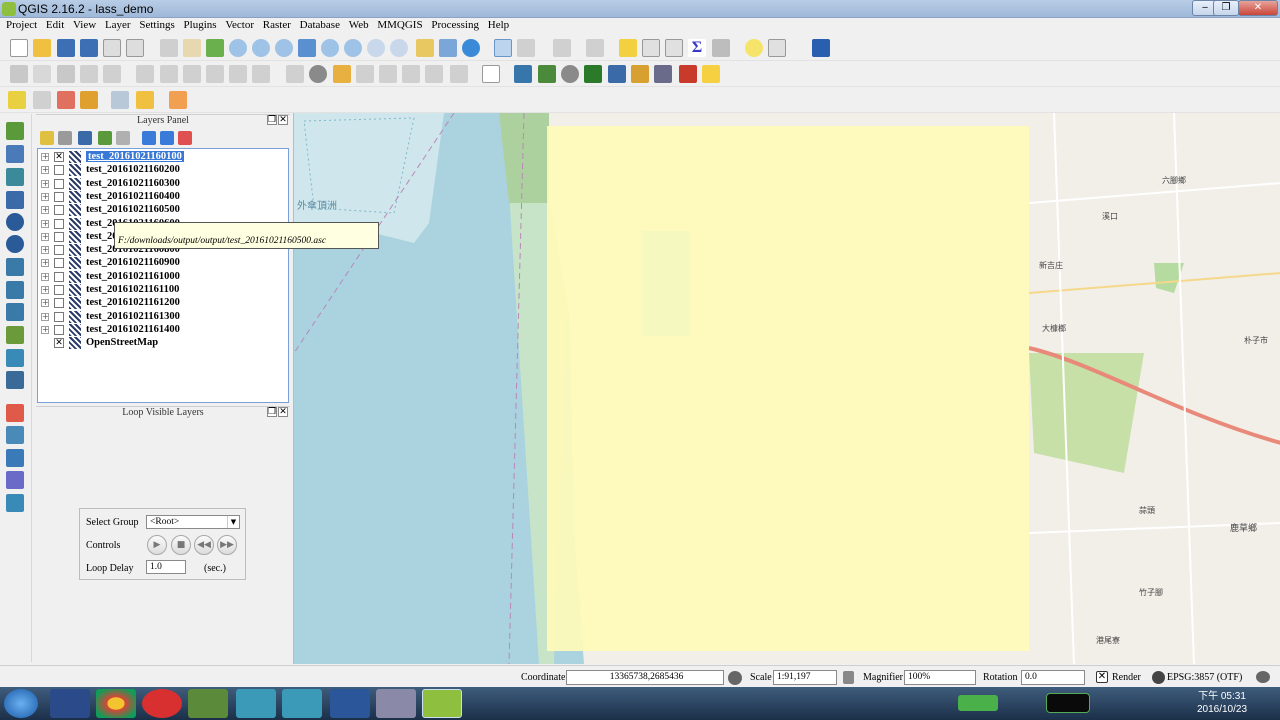  I want to click on network-signal-icon, so click(978, 703).